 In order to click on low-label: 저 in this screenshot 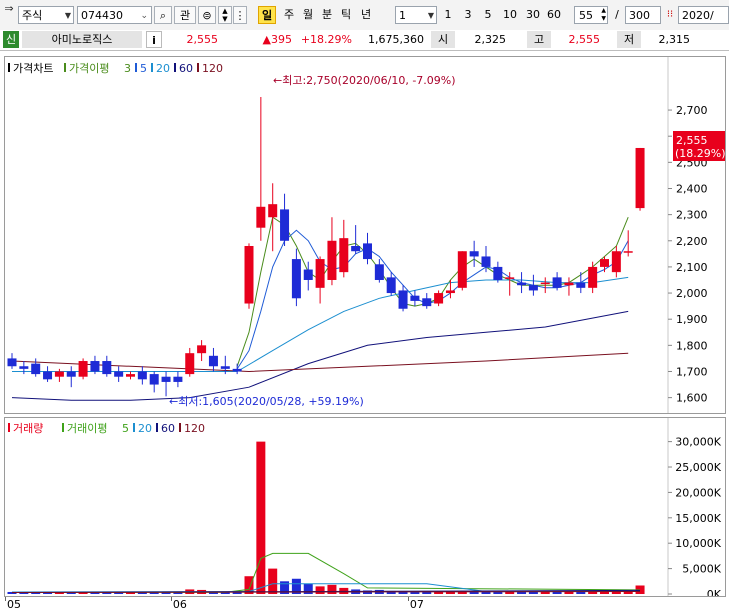, I will do `click(629, 39)`.